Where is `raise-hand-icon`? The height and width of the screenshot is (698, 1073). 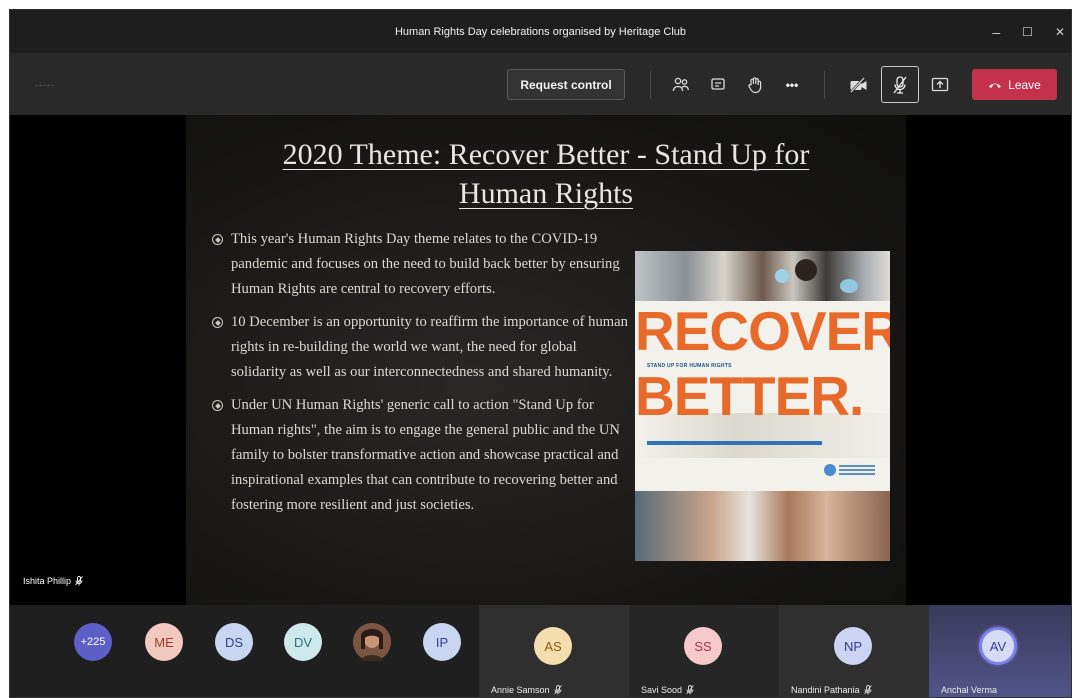 raise-hand-icon is located at coordinates (755, 85).